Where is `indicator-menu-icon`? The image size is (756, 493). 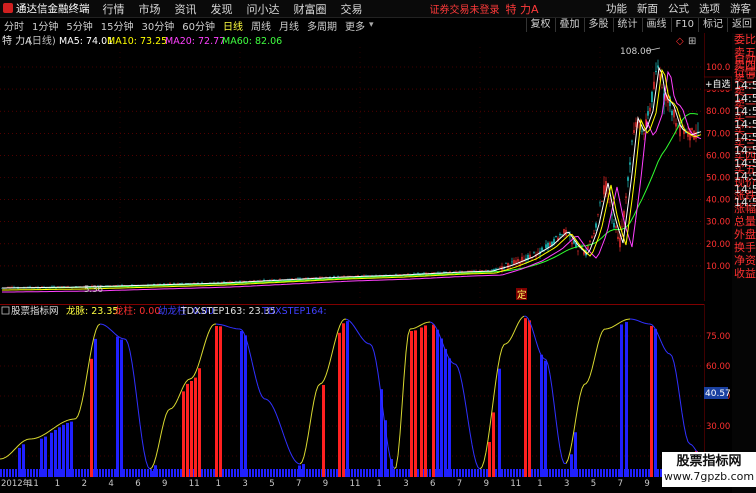
indicator-menu-icon is located at coordinates (5, 310).